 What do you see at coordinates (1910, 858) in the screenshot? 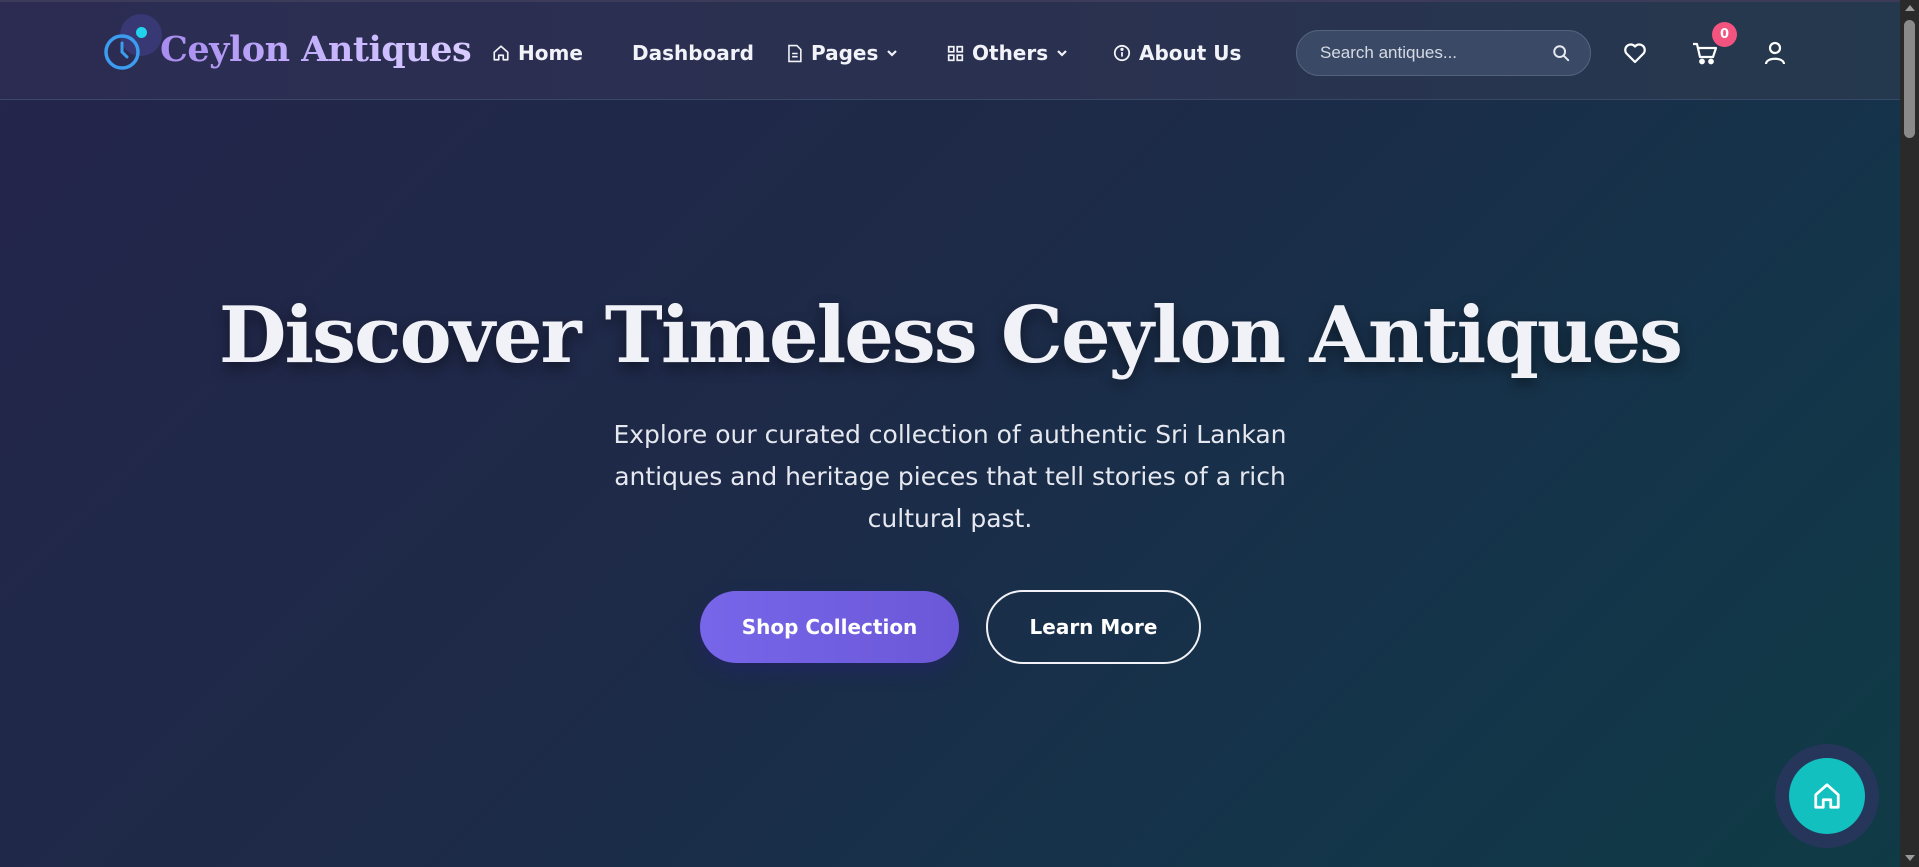
I see `scroll-down-arrow` at bounding box center [1910, 858].